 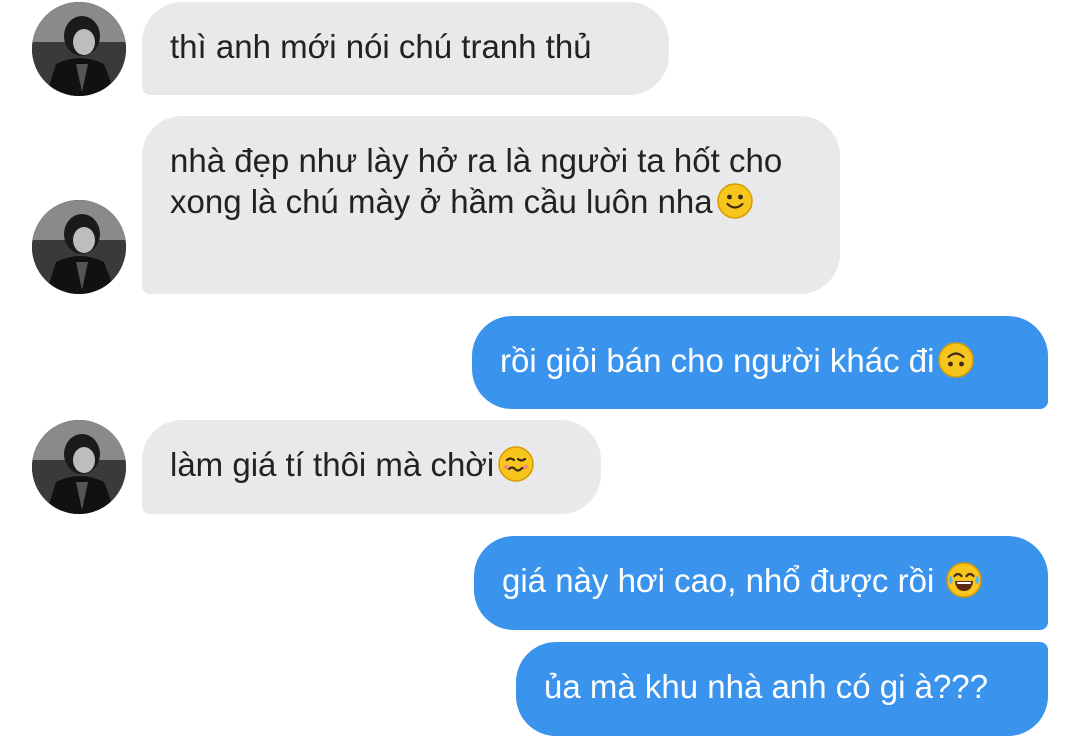 I want to click on message-text: ủa mà khu nhà anh có gi à???, so click(x=766, y=686).